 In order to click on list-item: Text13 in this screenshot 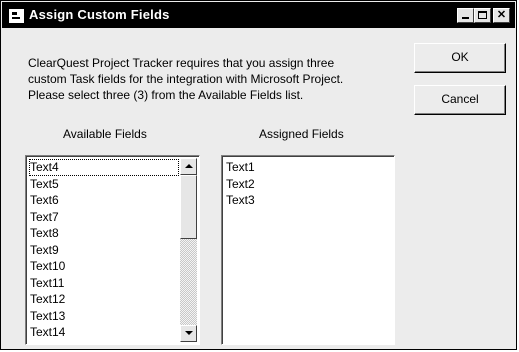, I will do `click(104, 316)`.